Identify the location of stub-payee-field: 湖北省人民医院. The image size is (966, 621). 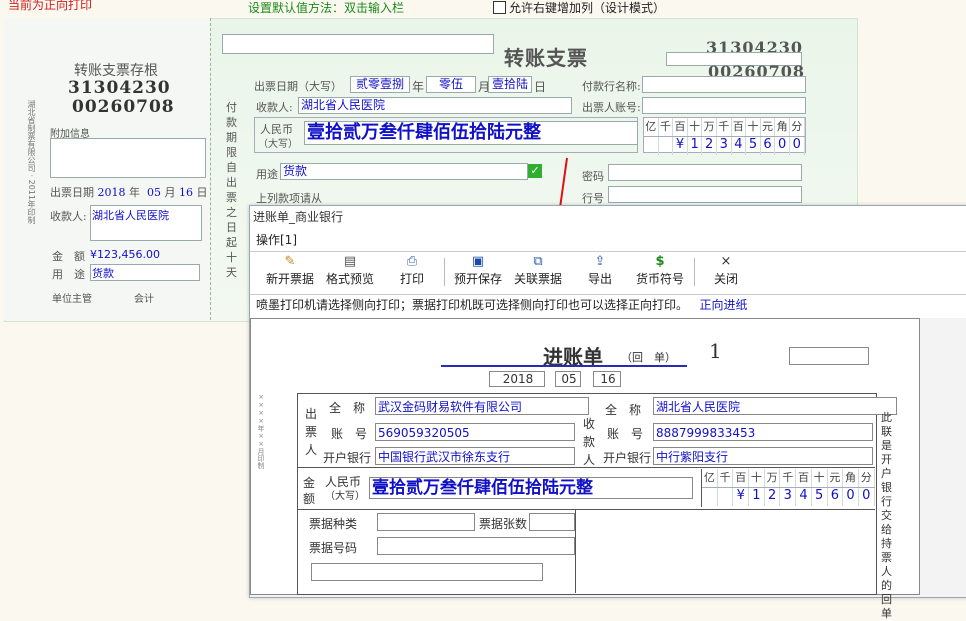
(146, 223).